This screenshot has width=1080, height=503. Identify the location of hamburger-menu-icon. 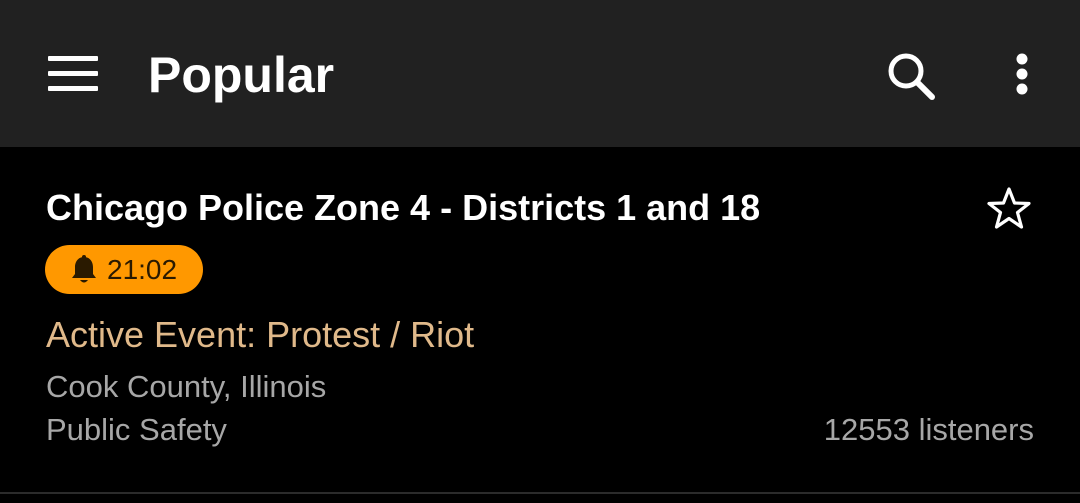
(73, 73).